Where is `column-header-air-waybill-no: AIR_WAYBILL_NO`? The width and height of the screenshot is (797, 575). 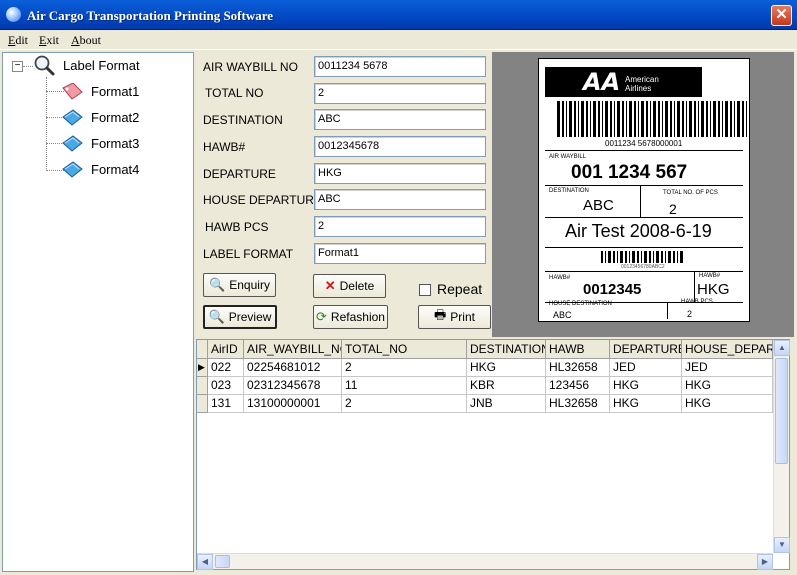 column-header-air-waybill-no: AIR_WAYBILL_NO is located at coordinates (293, 349).